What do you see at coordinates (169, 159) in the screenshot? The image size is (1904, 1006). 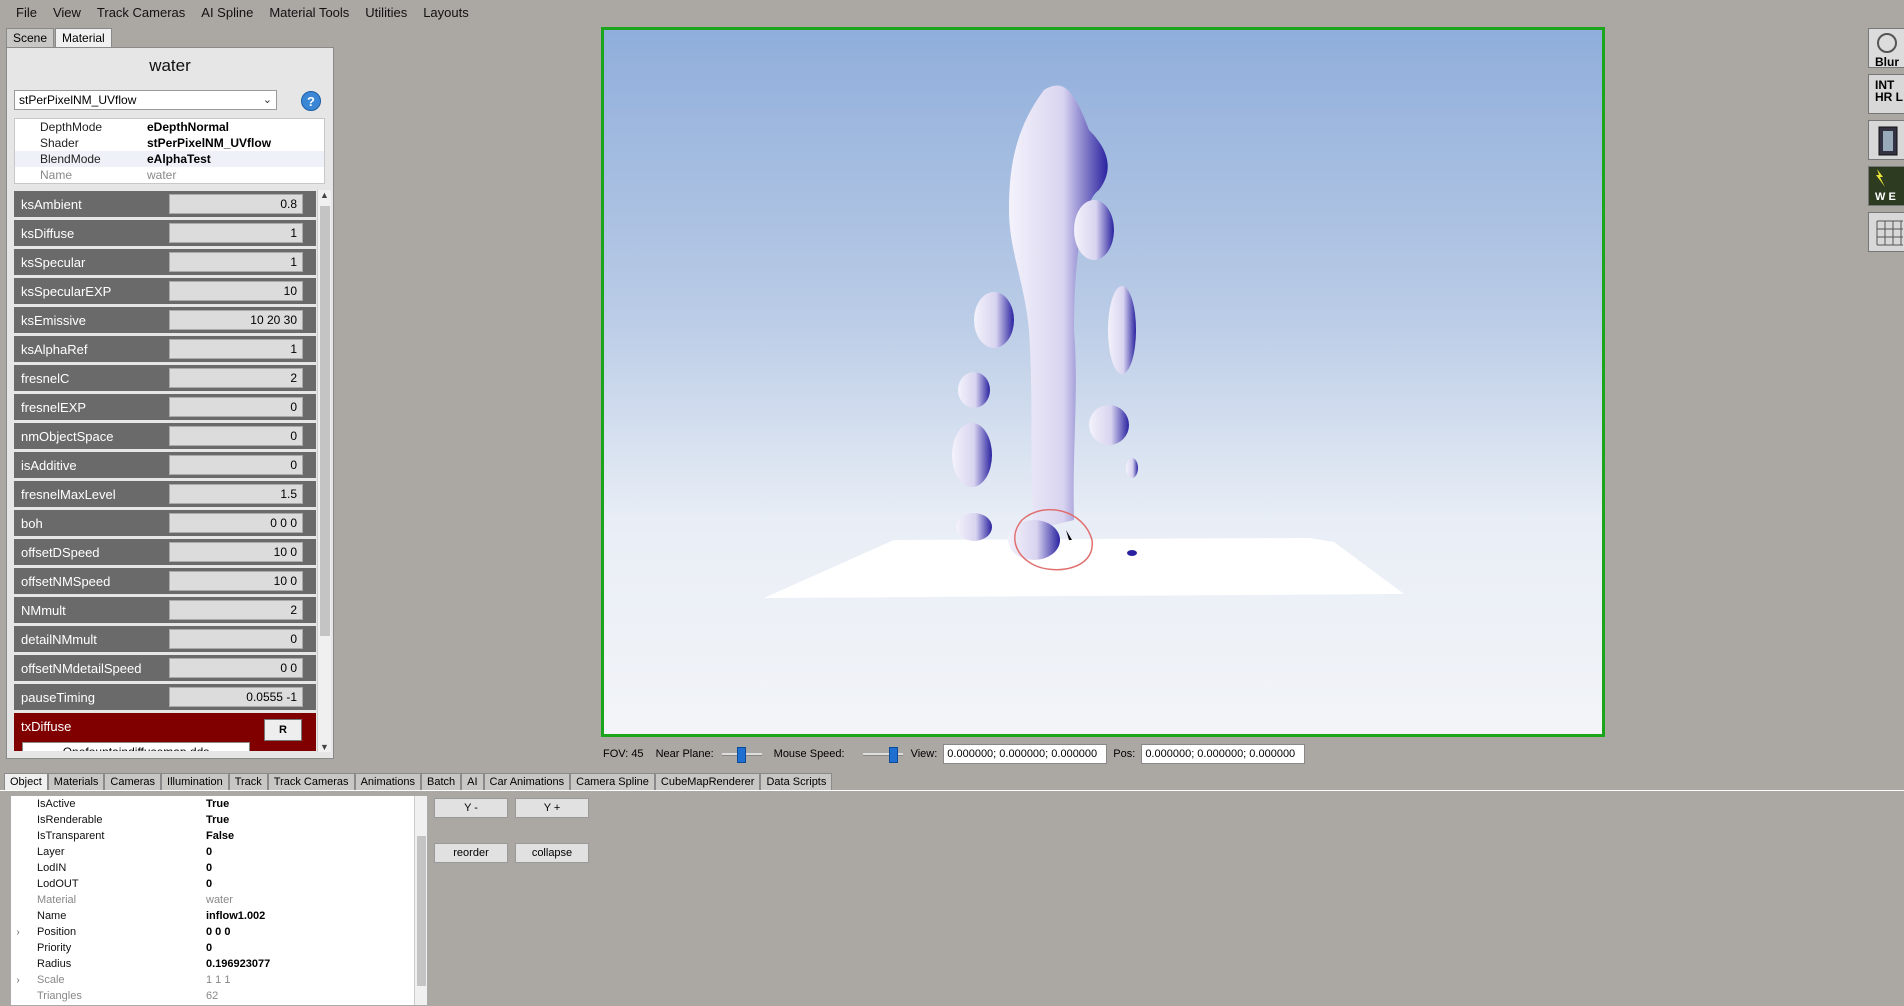 I see `property-row: BlendMode eAlphaTest` at bounding box center [169, 159].